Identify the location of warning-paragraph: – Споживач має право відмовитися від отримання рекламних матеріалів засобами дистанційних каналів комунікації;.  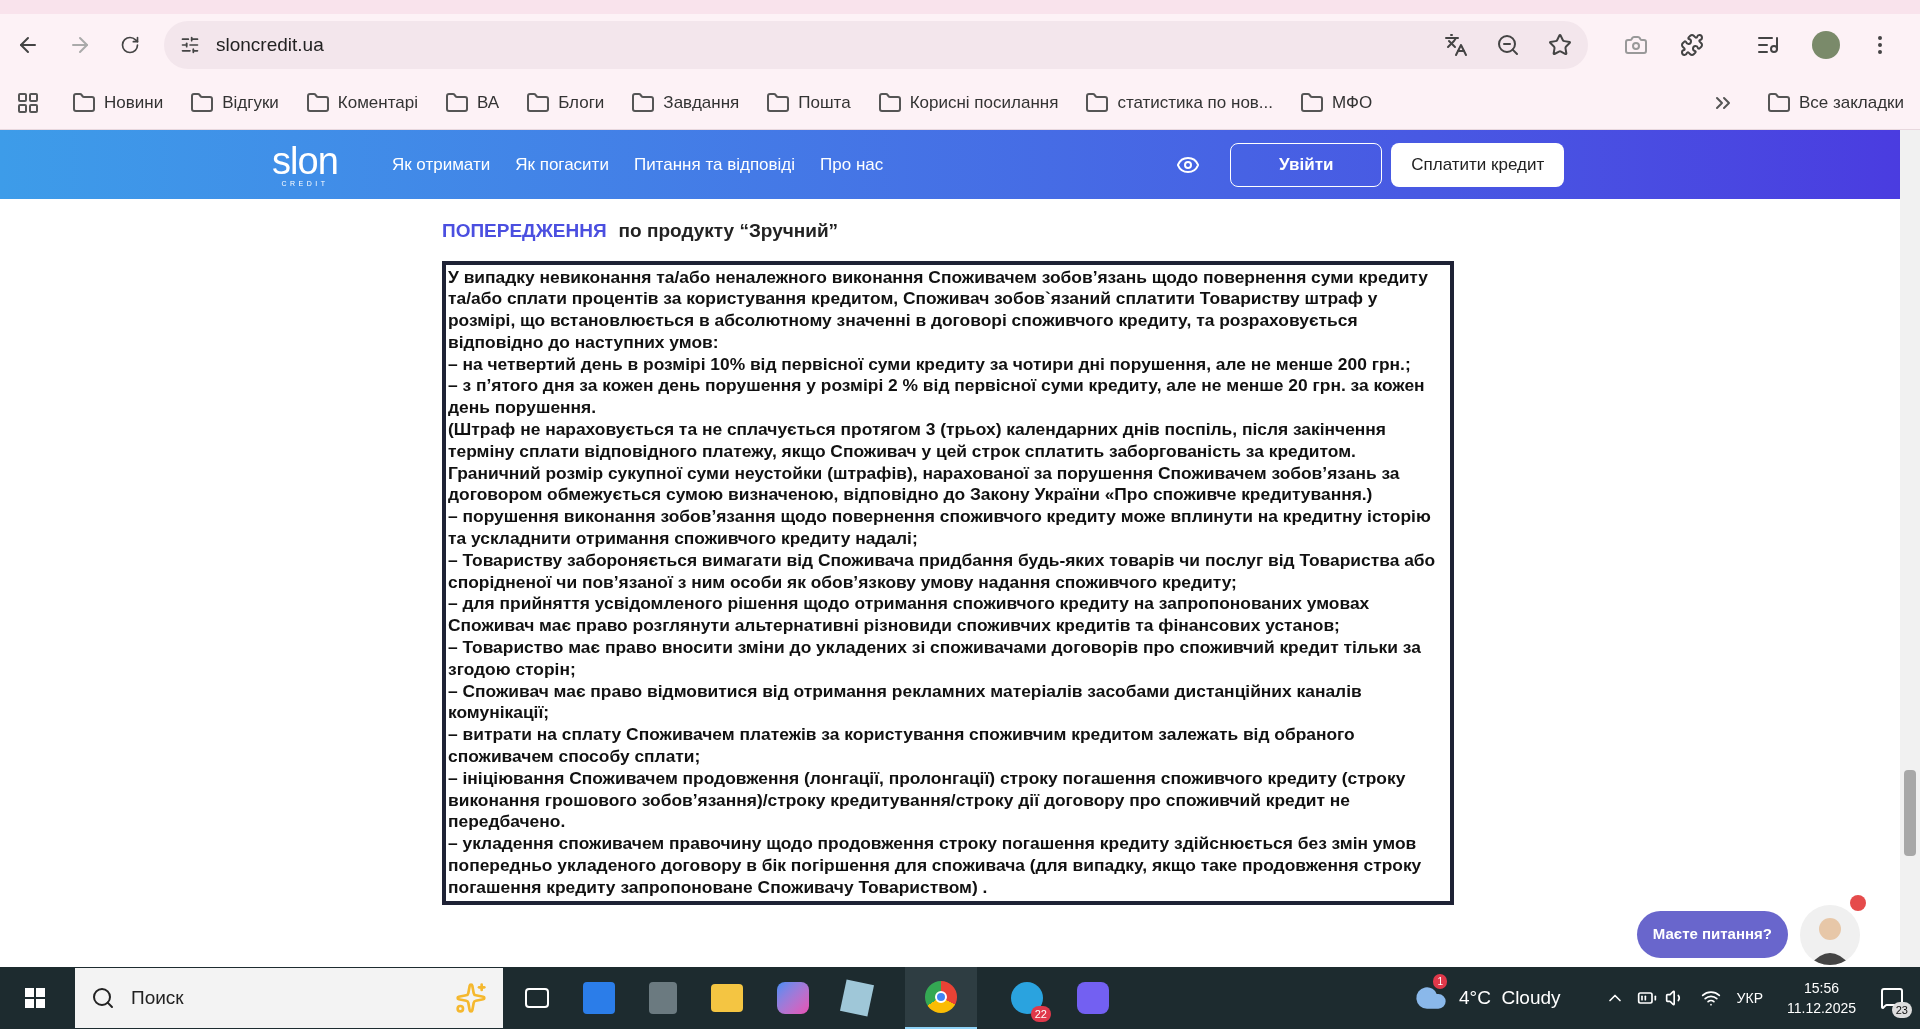
(905, 702).